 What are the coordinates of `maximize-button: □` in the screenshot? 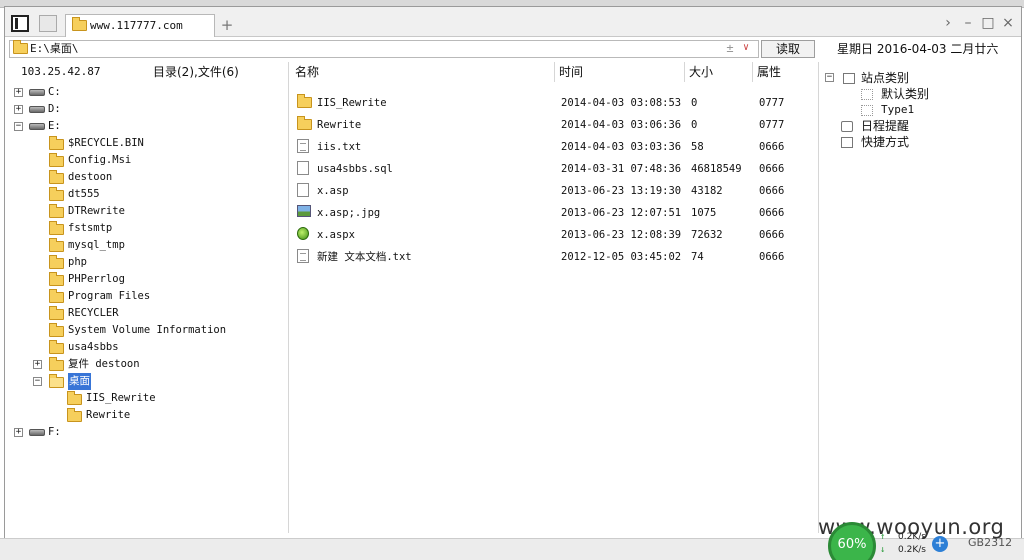 It's located at (988, 23).